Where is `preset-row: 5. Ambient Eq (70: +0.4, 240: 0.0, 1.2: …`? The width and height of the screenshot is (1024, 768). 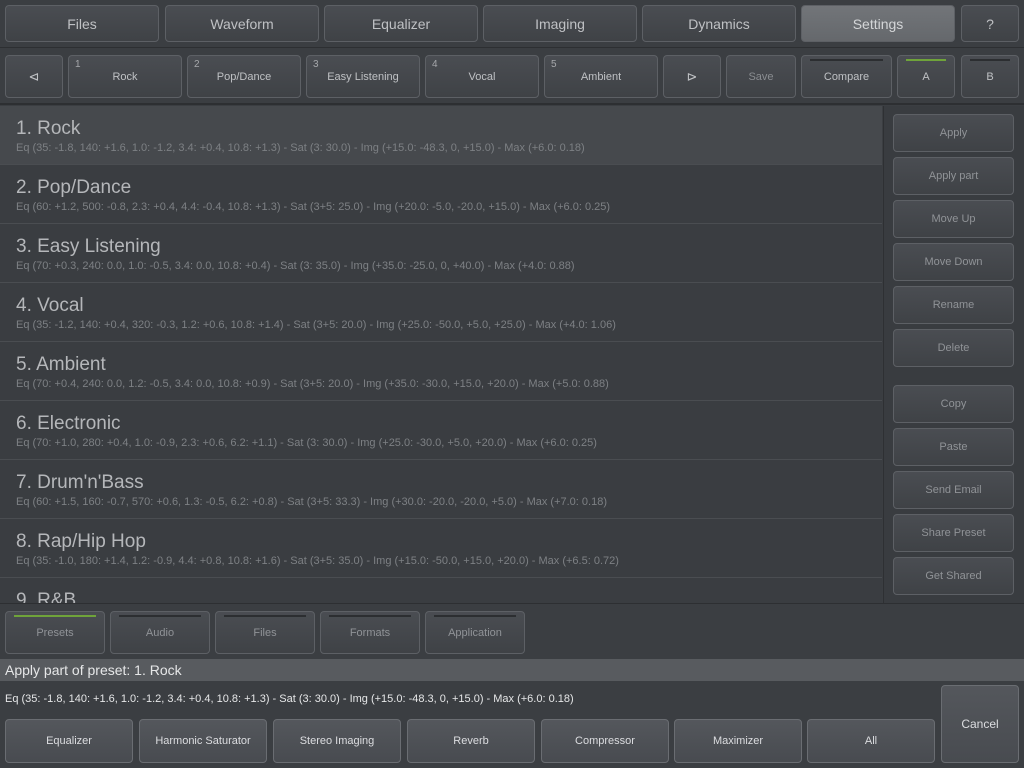
preset-row: 5. Ambient Eq (70: +0.4, 240: 0.0, 1.2: … is located at coordinates (441, 371).